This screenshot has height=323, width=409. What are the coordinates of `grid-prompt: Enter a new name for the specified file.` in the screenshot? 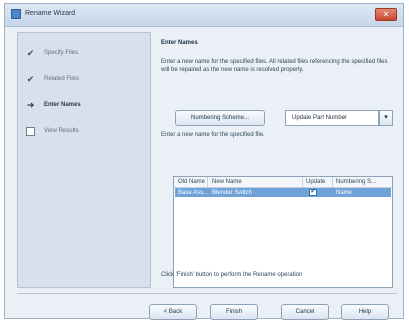 It's located at (213, 135).